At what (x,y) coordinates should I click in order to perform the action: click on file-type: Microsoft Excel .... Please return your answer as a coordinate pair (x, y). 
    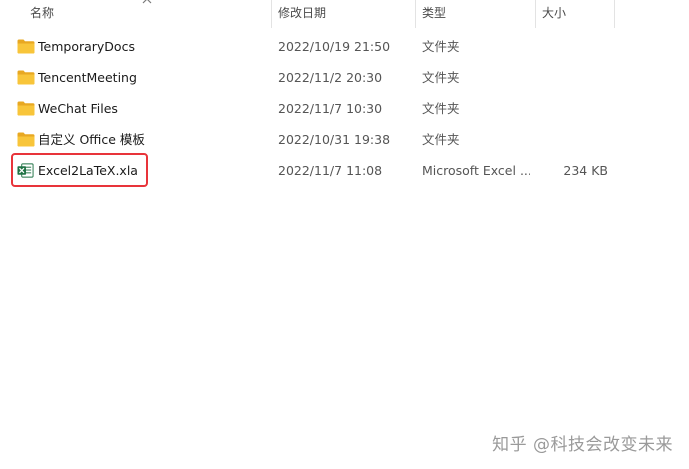
    Looking at the image, I should click on (476, 170).